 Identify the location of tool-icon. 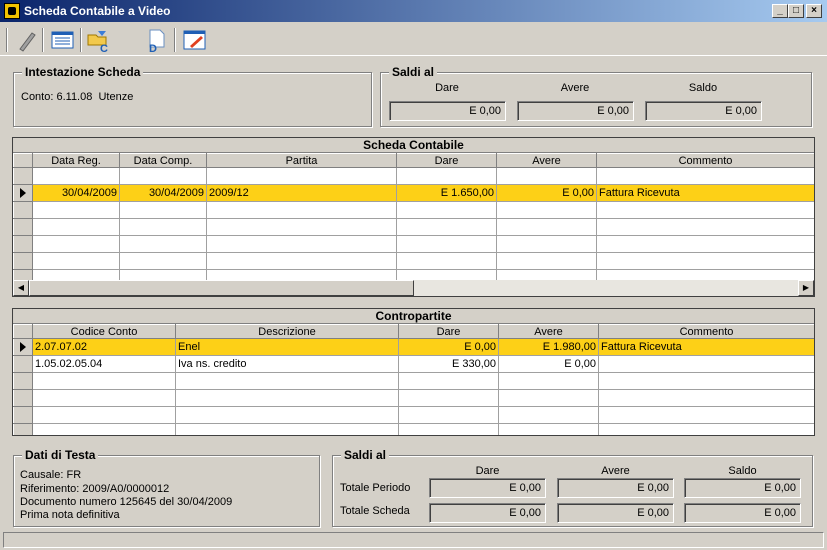
(27, 40).